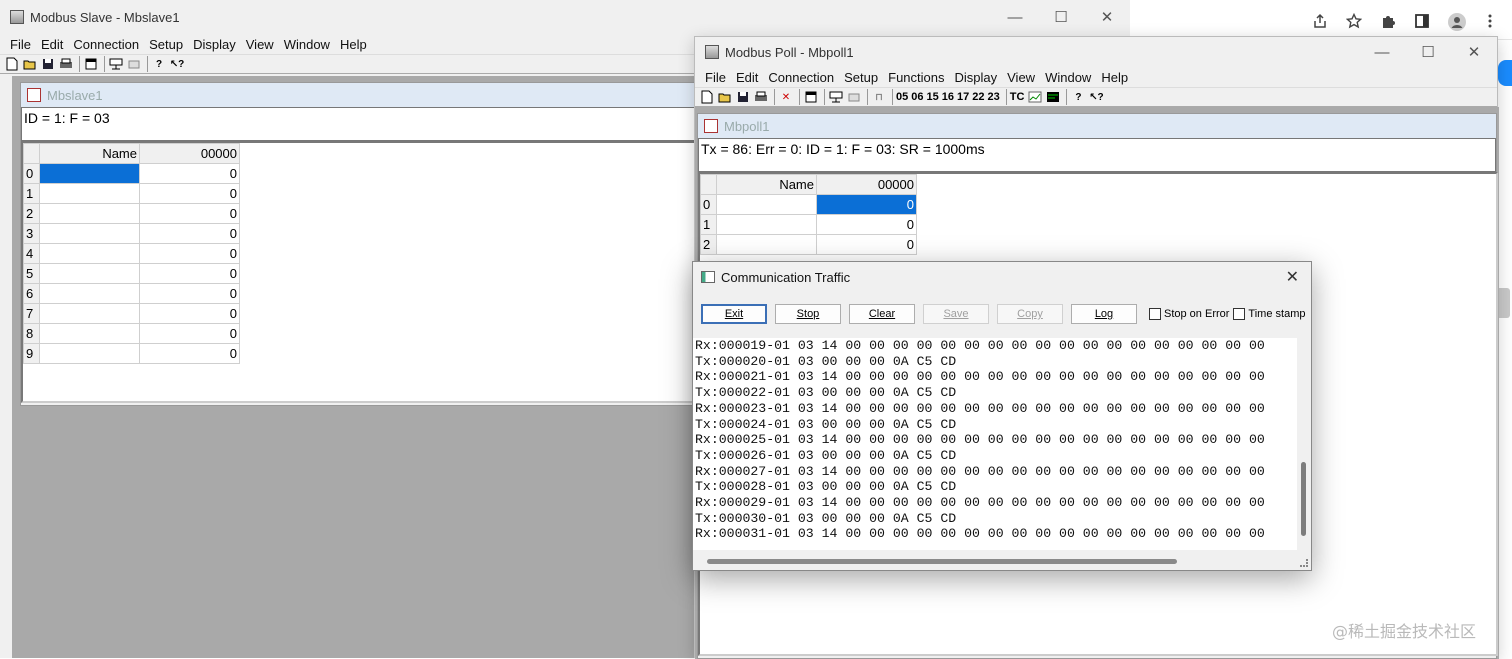 The height and width of the screenshot is (659, 1512). What do you see at coordinates (1505, 73) in the screenshot?
I see `floating-assistant-icon` at bounding box center [1505, 73].